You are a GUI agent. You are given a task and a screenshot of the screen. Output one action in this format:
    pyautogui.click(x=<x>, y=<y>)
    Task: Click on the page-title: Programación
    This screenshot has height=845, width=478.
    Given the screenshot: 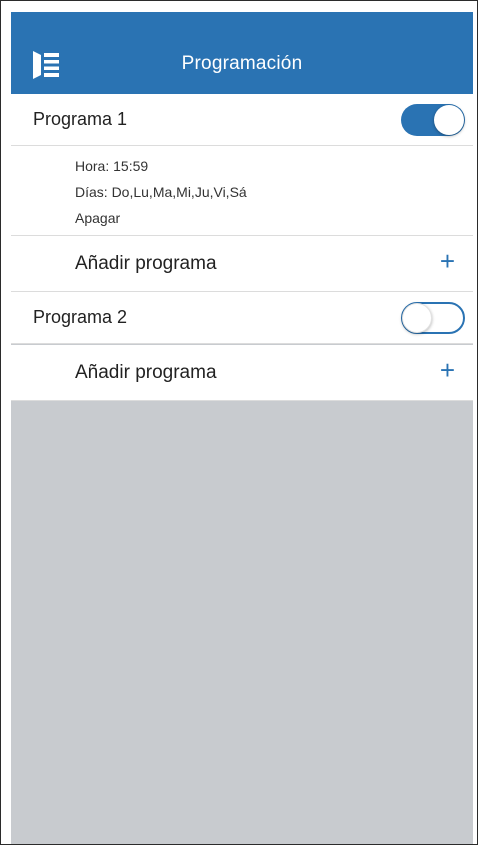 What is the action you would take?
    pyautogui.click(x=242, y=63)
    